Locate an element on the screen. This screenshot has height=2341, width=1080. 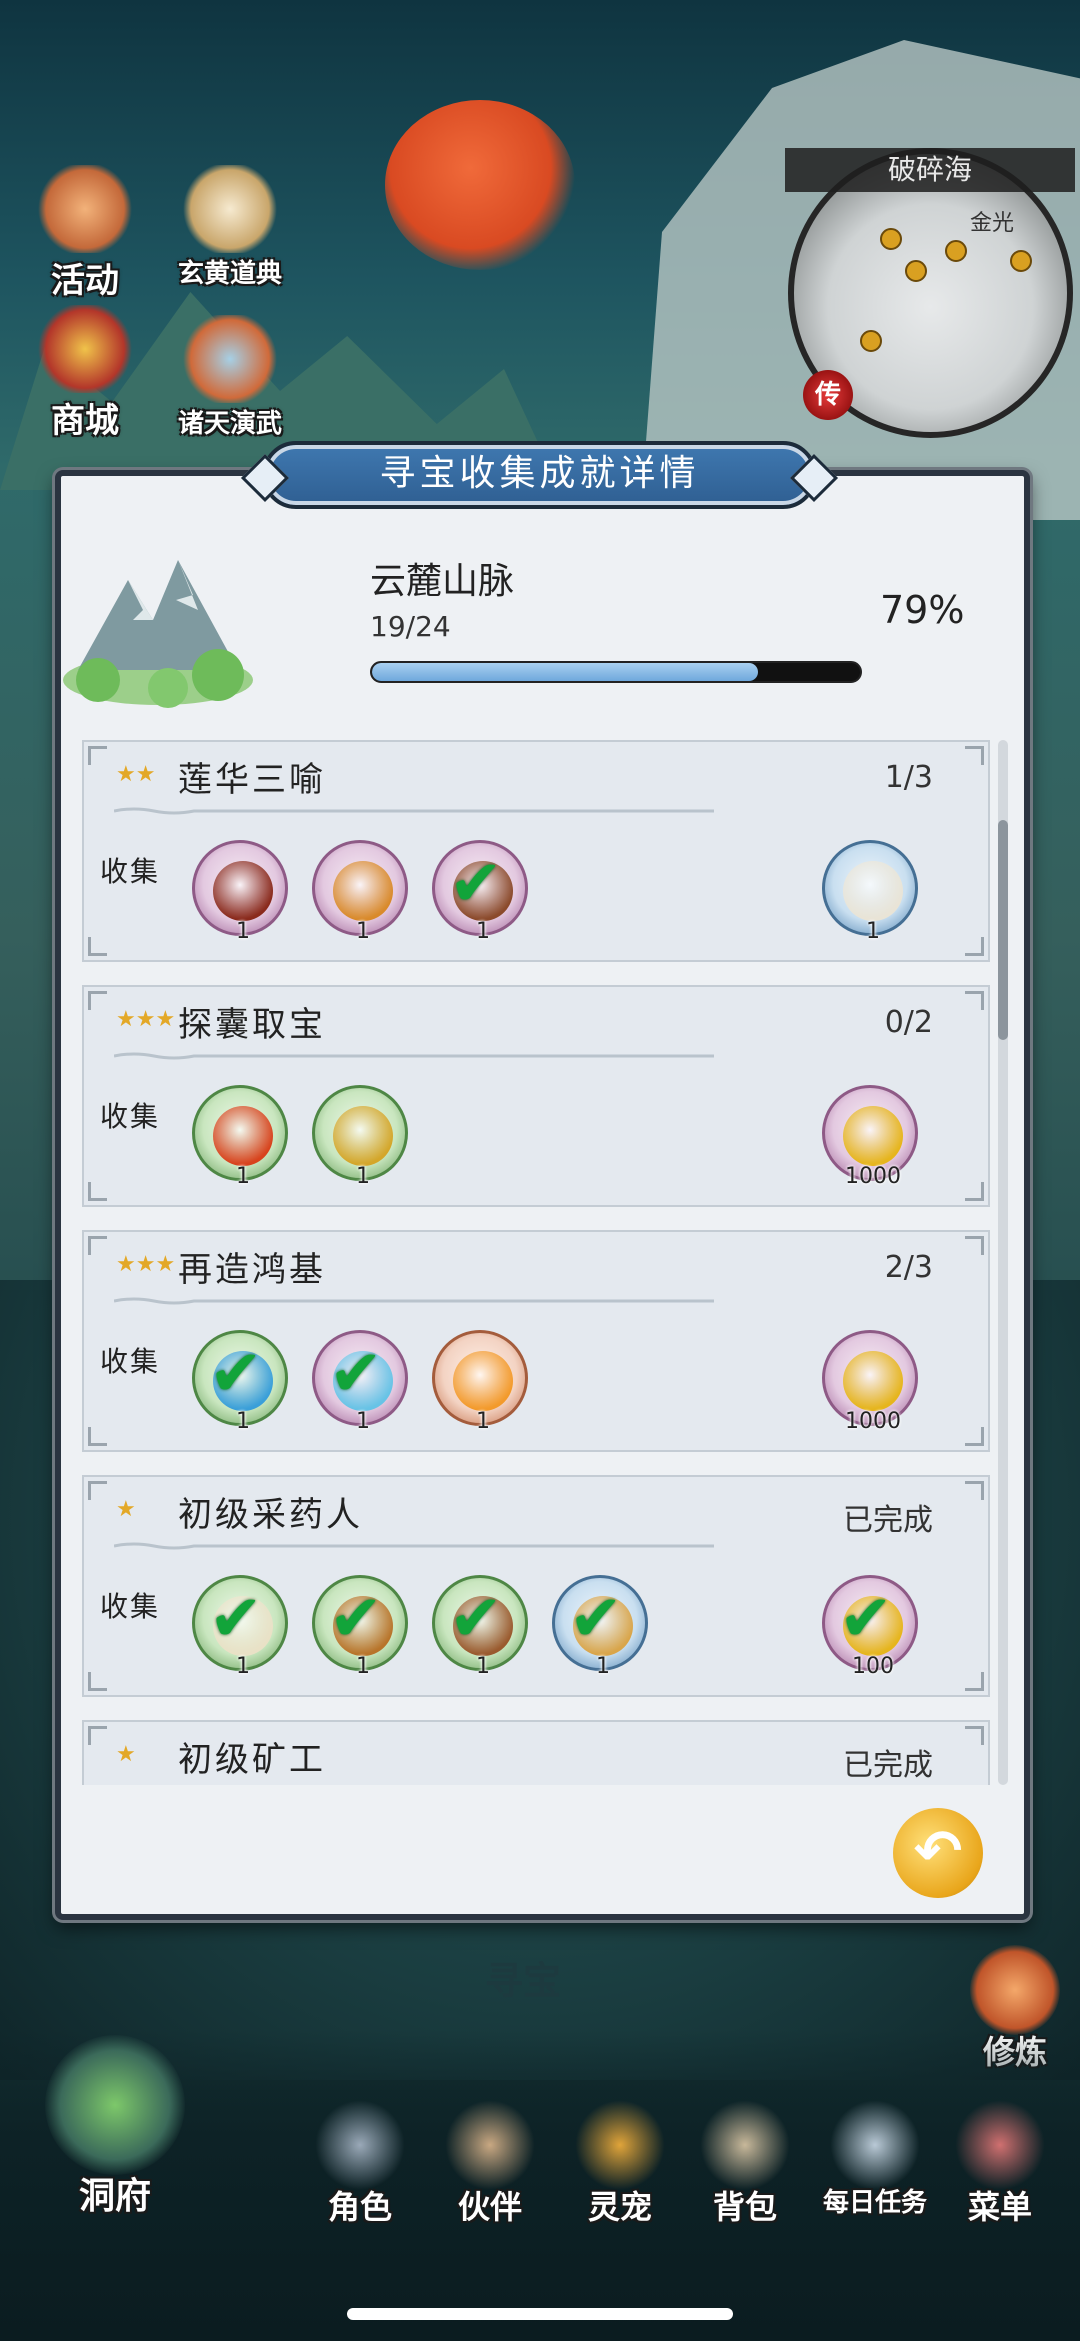
scroll-icon is located at coordinates (873, 891).